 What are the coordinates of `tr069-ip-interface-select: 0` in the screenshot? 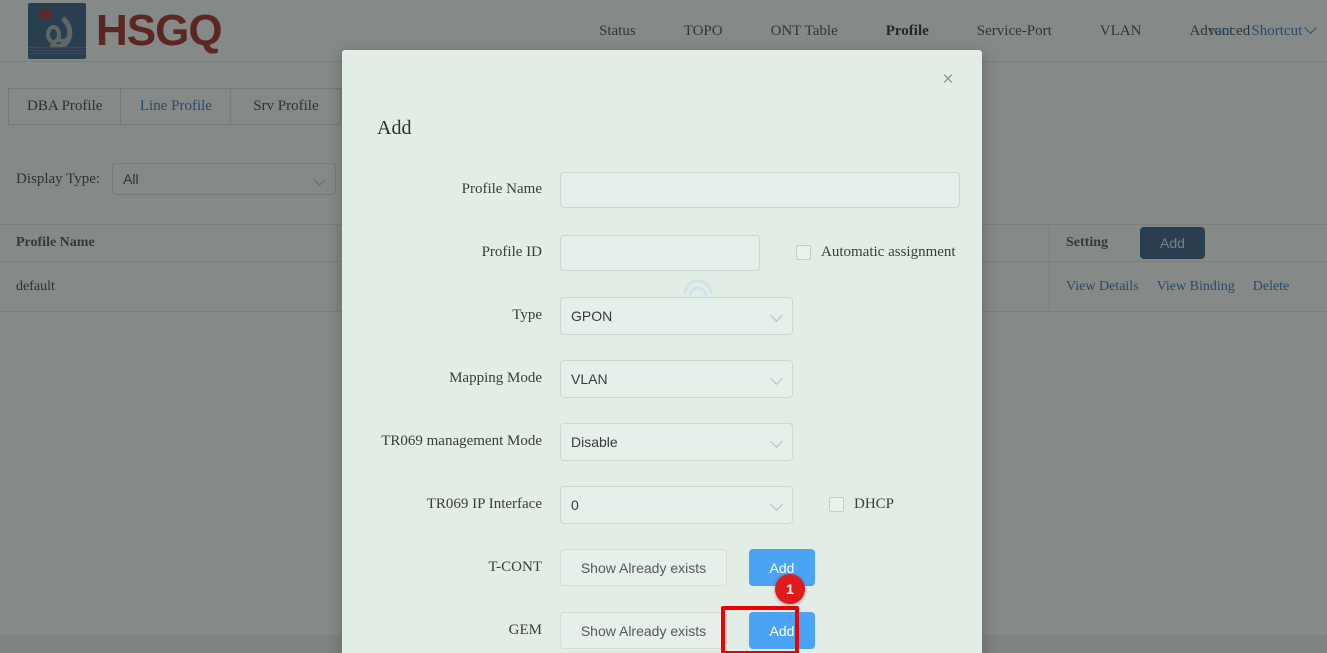 It's located at (676, 504).